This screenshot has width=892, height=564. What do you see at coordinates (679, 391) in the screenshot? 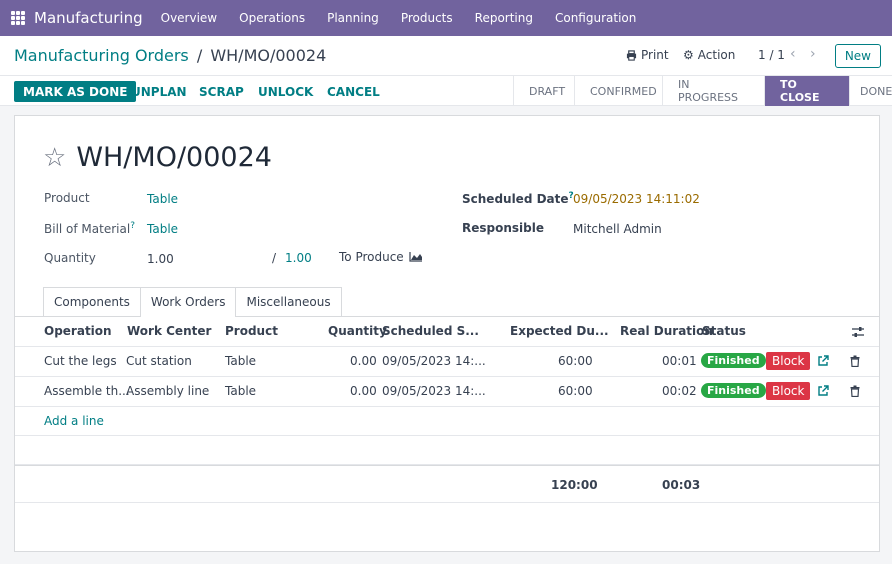
I see `row-real-duration: 00:02` at bounding box center [679, 391].